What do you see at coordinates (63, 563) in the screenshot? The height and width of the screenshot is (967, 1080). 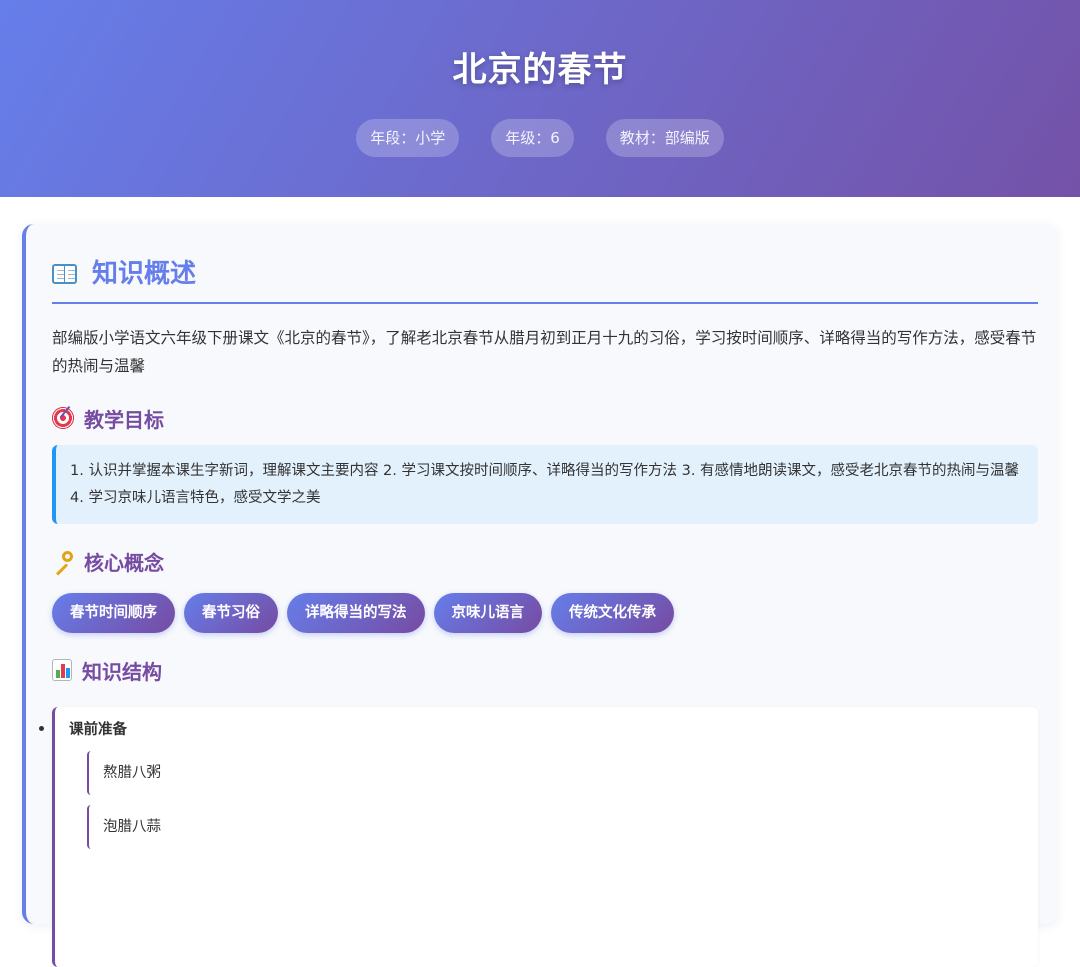 I see `key-icon` at bounding box center [63, 563].